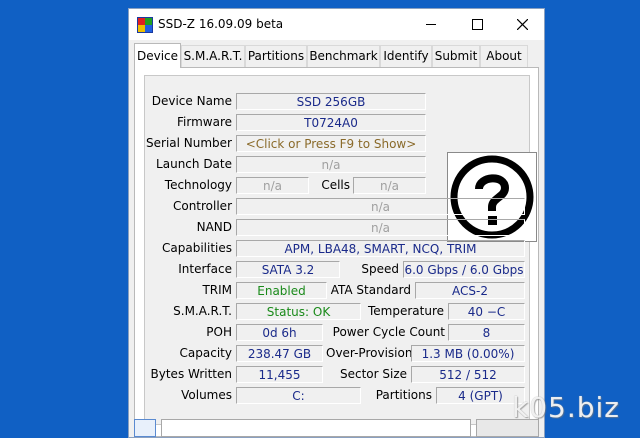 The height and width of the screenshot is (438, 640). Describe the element at coordinates (343, 56) in the screenshot. I see `tab-benchmark: Benchmark` at that location.